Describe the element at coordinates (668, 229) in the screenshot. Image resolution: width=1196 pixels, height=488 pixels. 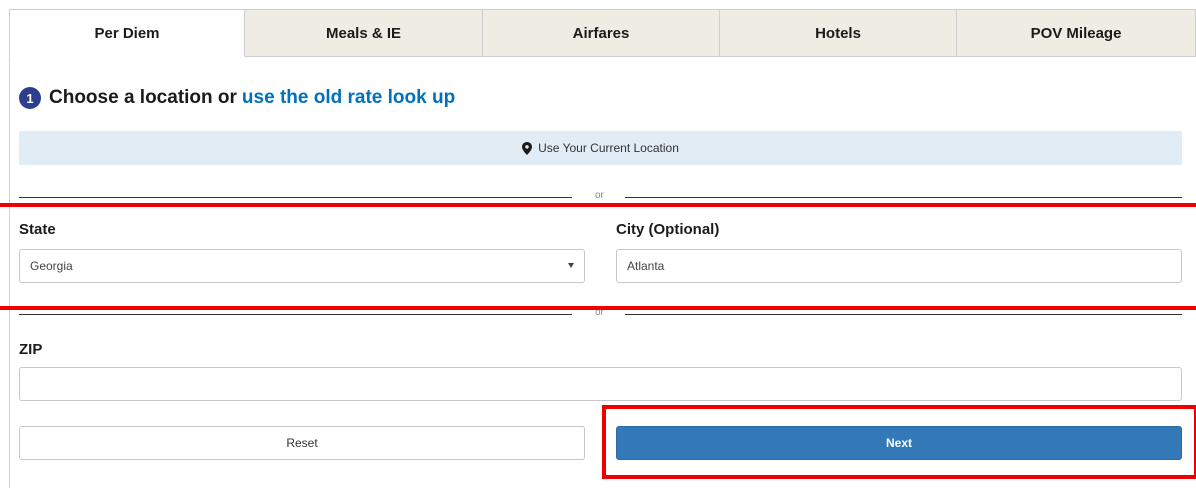
I see `city-label: City (Optional)` at that location.